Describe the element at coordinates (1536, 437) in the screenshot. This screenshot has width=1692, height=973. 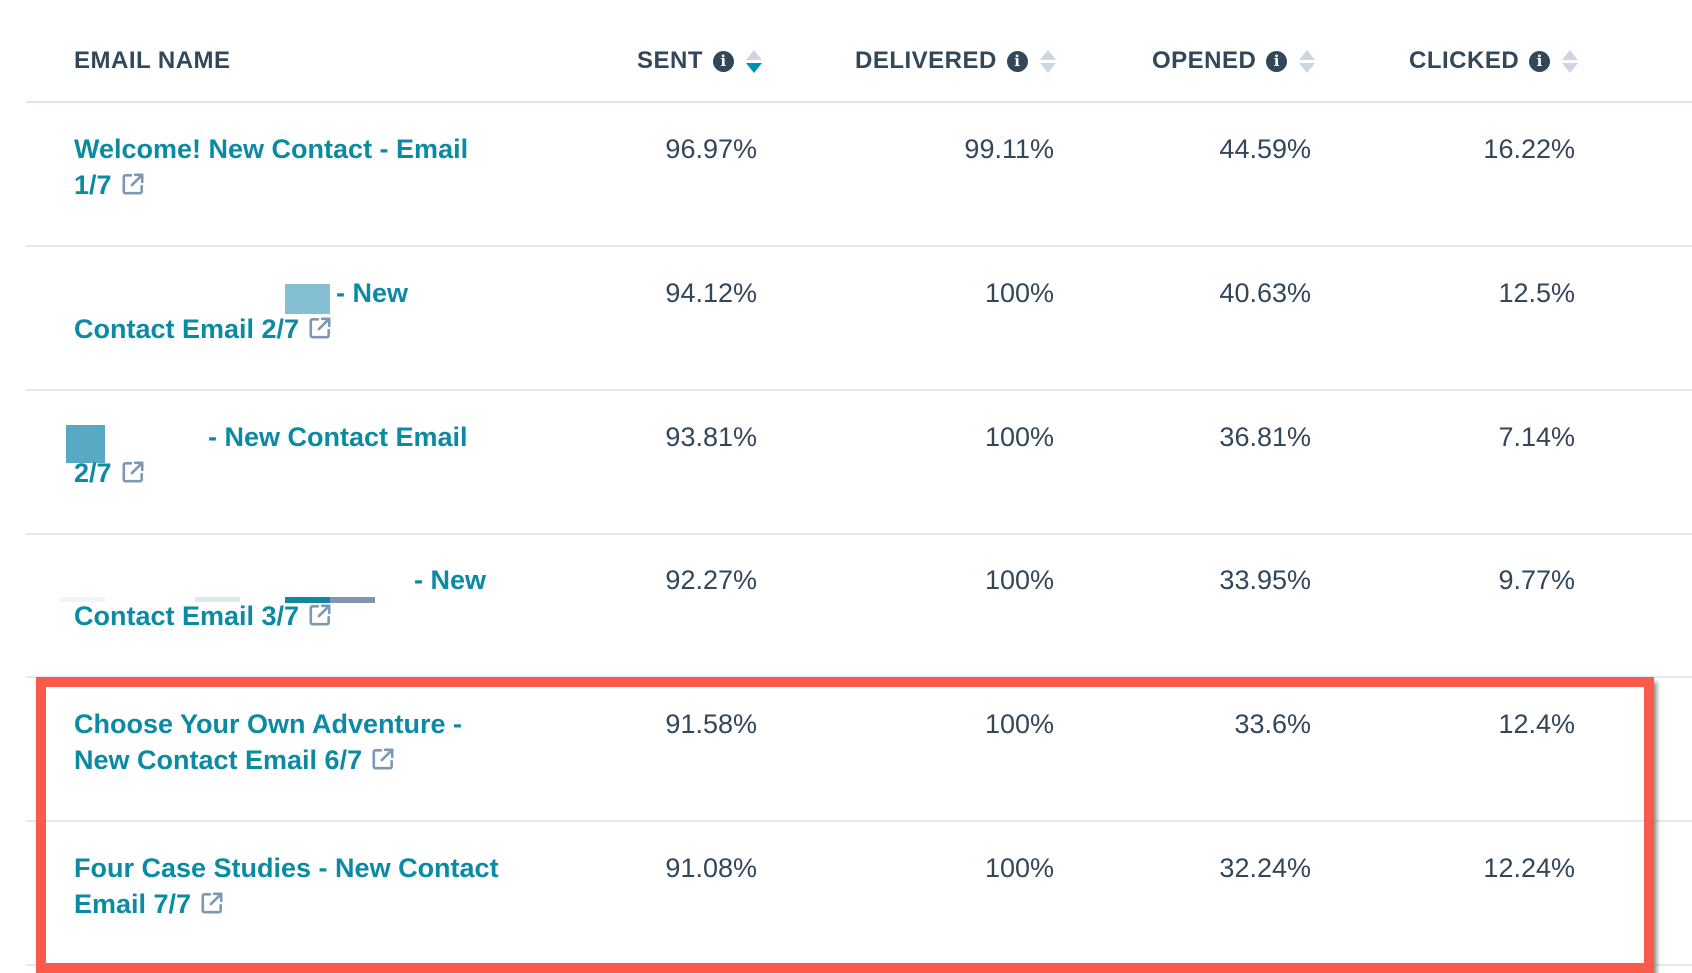
I see `clicked-rate: 7.14%` at that location.